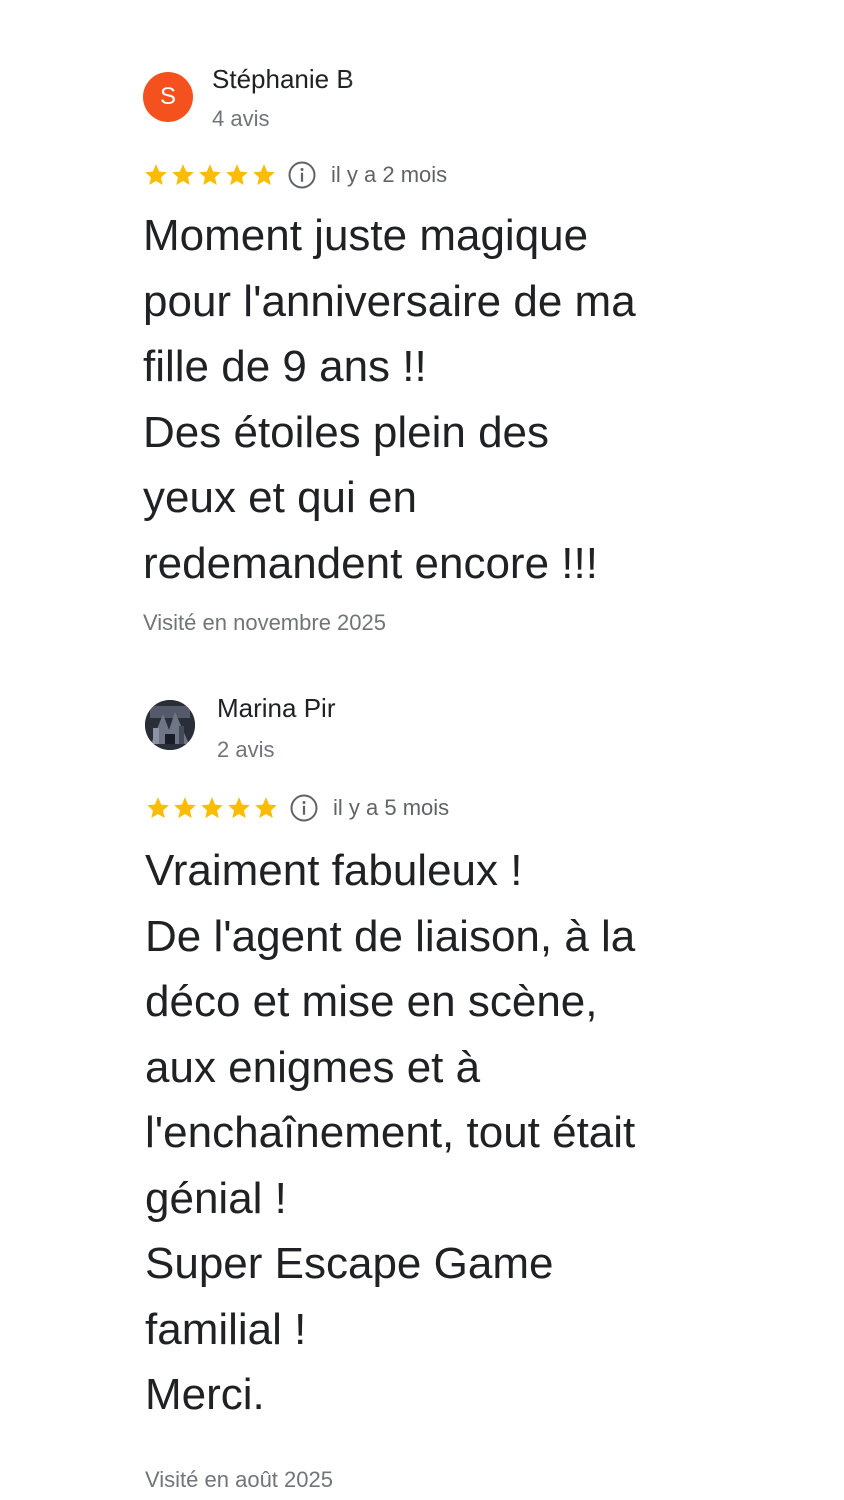 This screenshot has width=844, height=1500. Describe the element at coordinates (276, 708) in the screenshot. I see `reviewer-name: Marina Pir` at that location.